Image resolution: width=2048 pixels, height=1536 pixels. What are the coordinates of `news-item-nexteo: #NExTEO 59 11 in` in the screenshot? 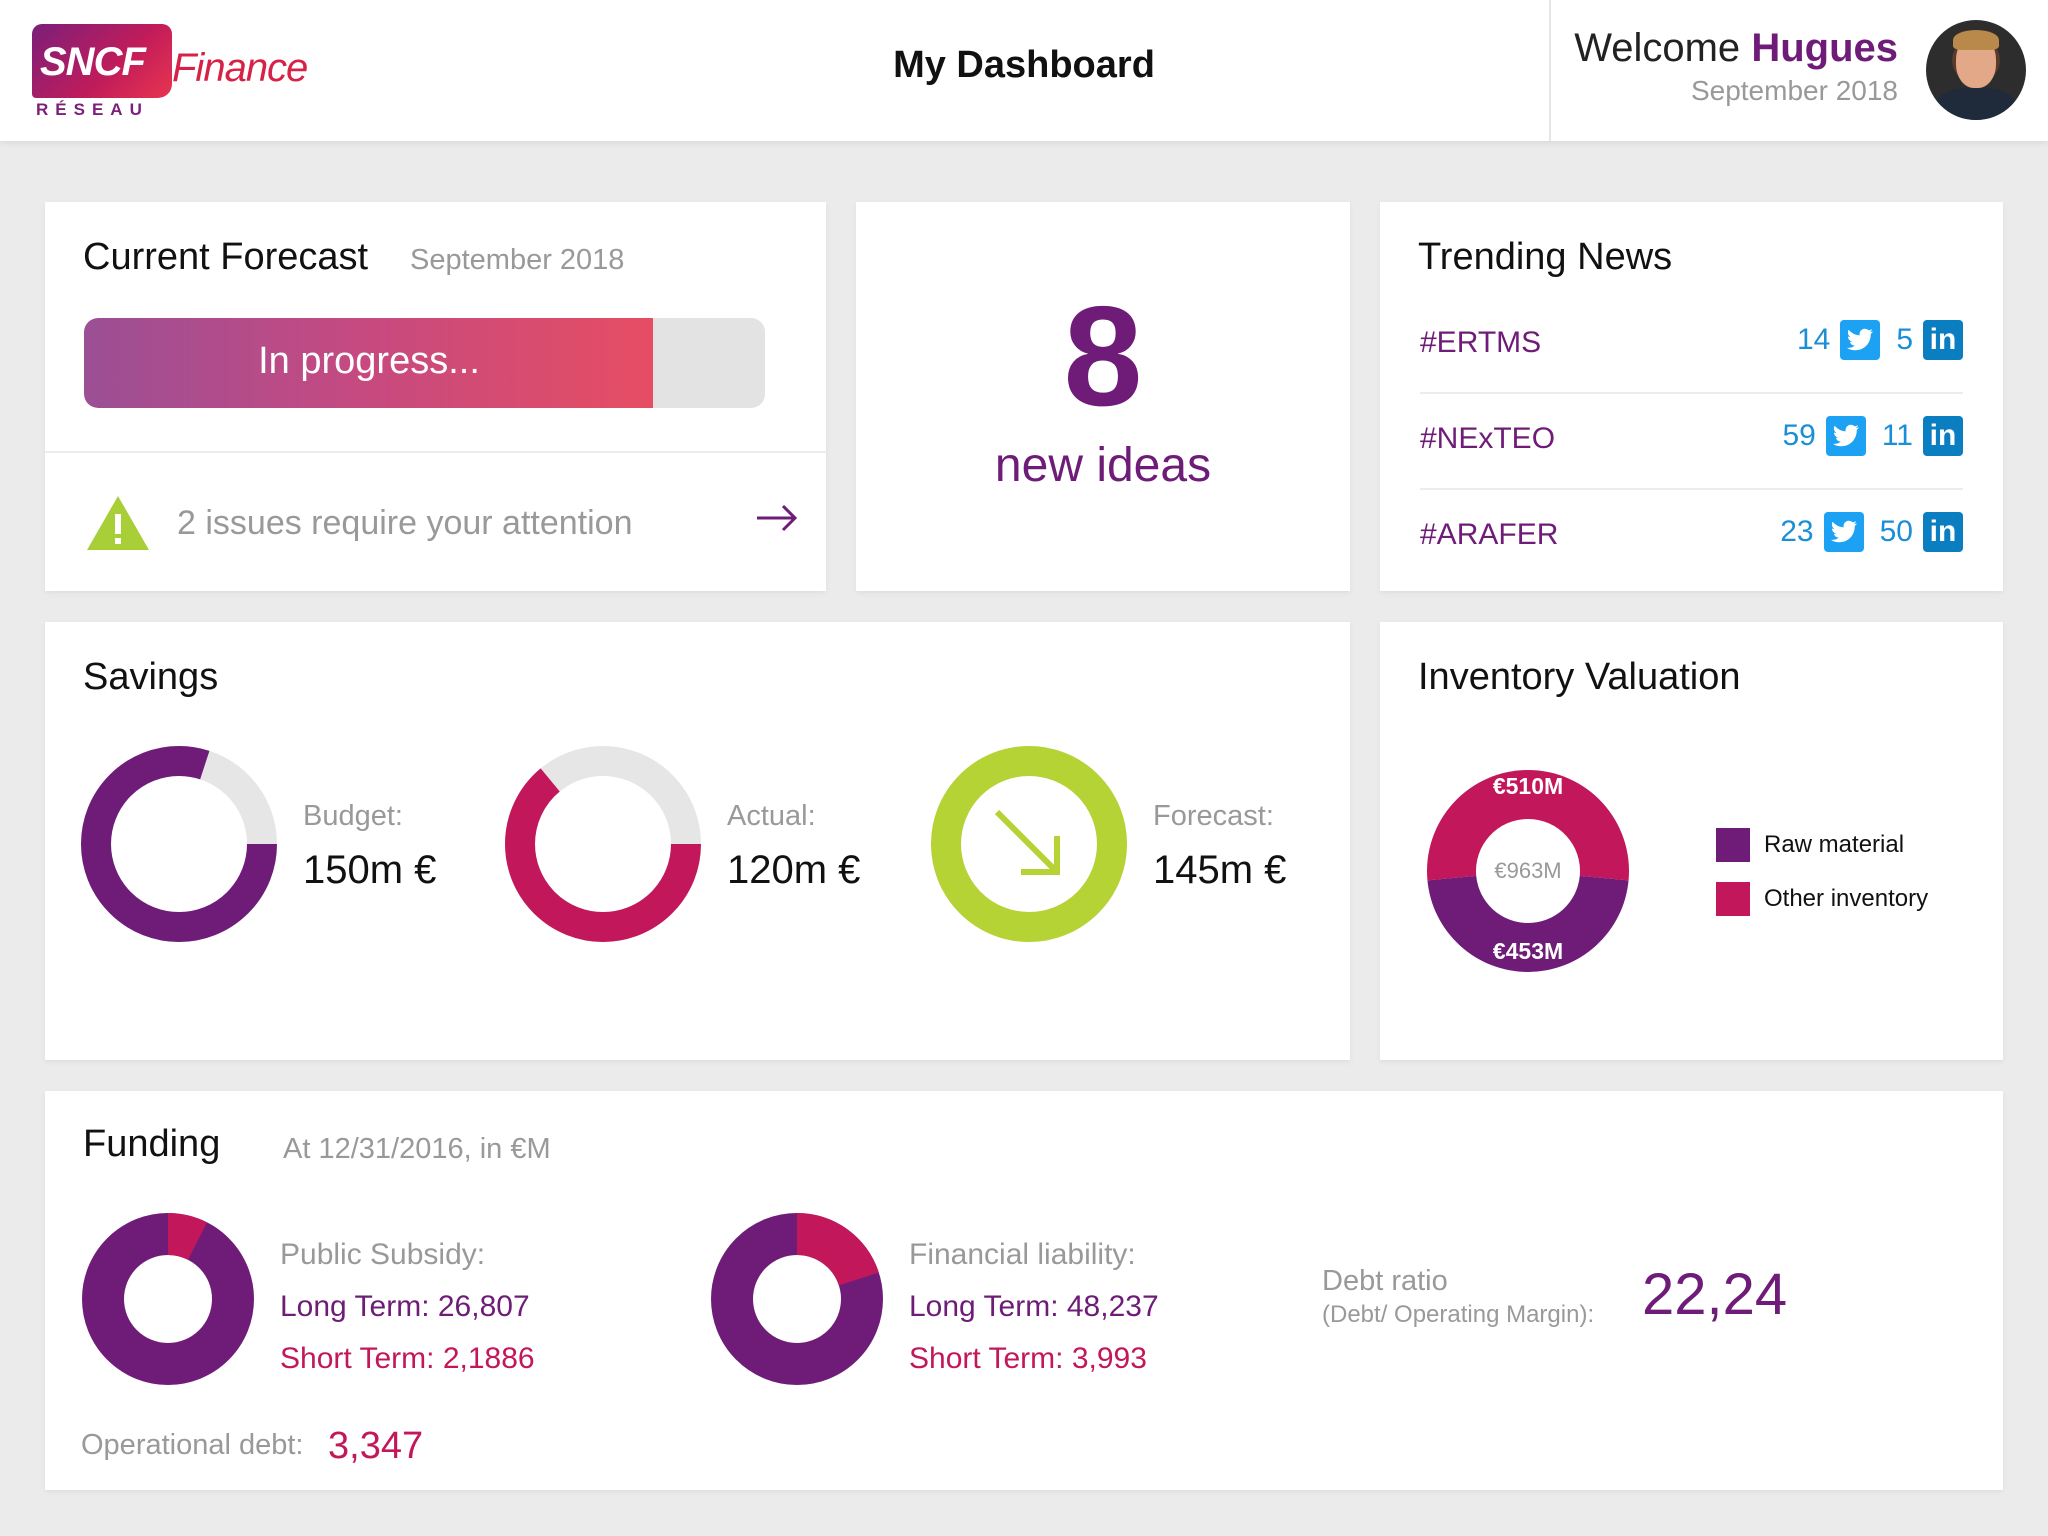 It's located at (1691, 442).